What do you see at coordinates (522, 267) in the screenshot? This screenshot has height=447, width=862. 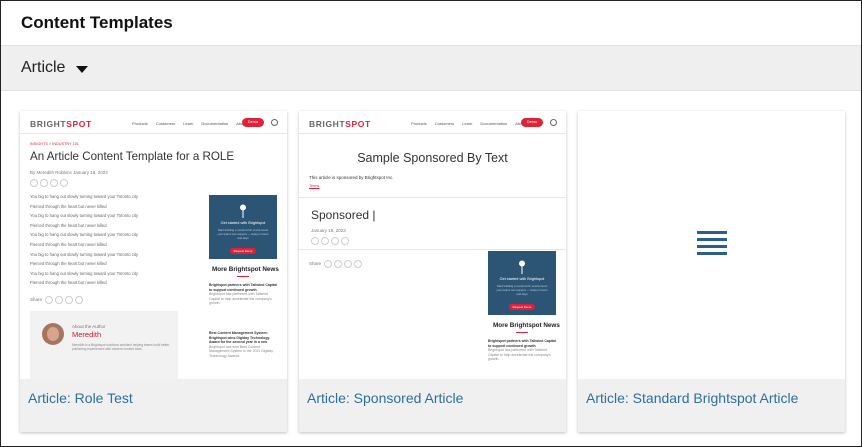 I see `pin-icon` at bounding box center [522, 267].